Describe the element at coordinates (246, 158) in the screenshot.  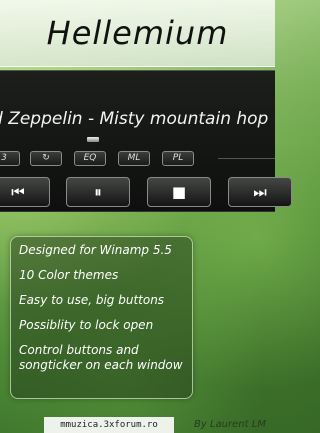
I see `divider` at that location.